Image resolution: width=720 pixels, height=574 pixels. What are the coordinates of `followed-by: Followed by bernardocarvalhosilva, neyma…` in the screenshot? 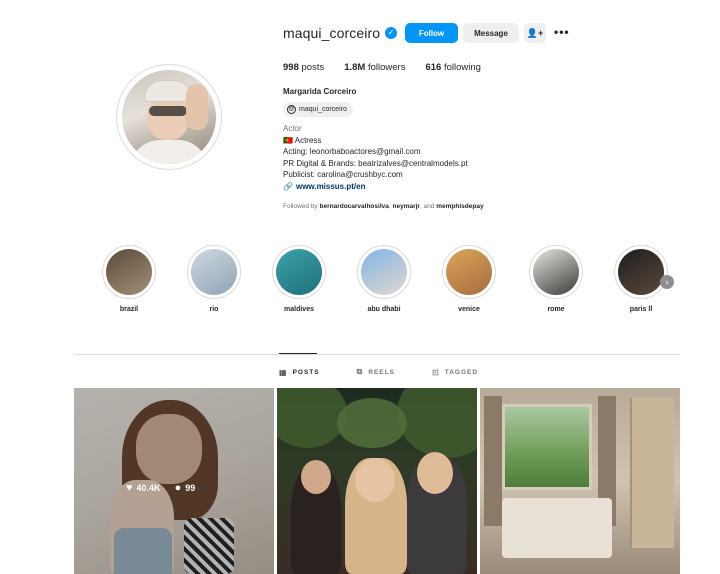 It's located at (383, 206).